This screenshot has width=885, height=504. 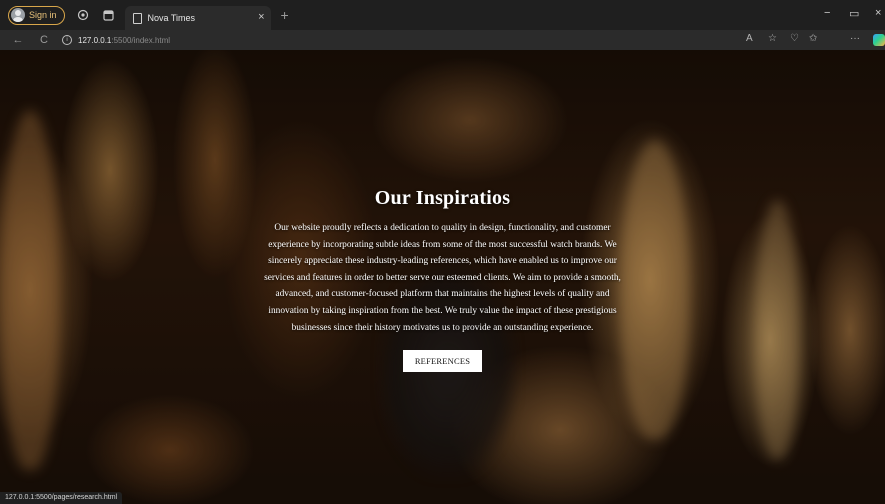 What do you see at coordinates (879, 40) in the screenshot?
I see `copilot-icon` at bounding box center [879, 40].